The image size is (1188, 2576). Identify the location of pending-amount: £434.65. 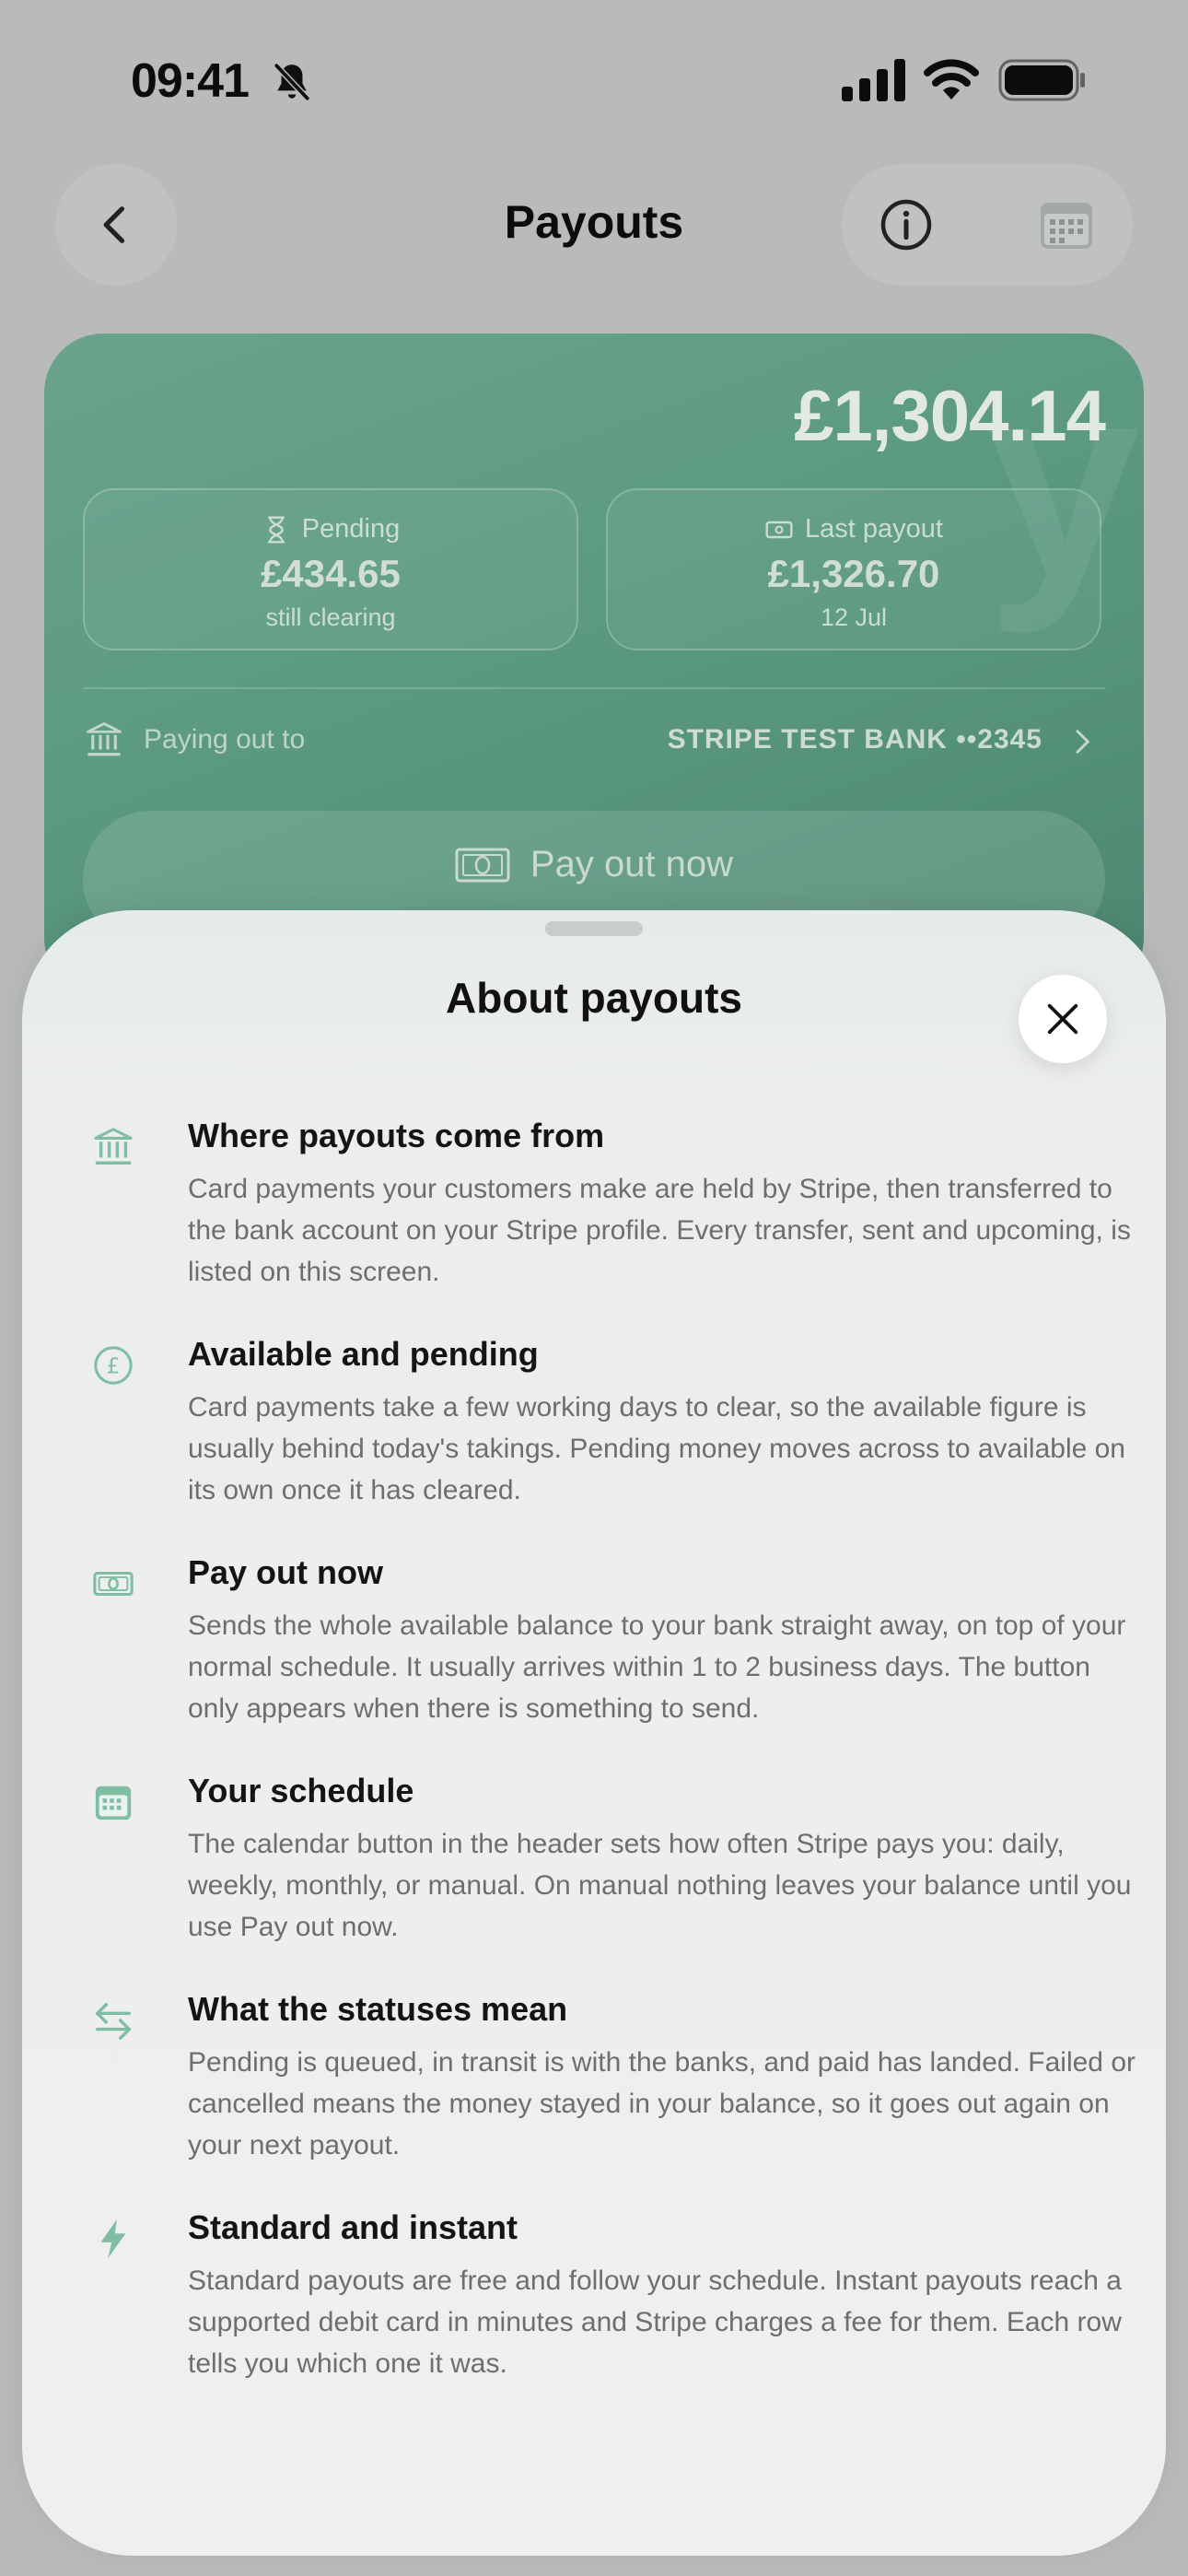
(331, 573).